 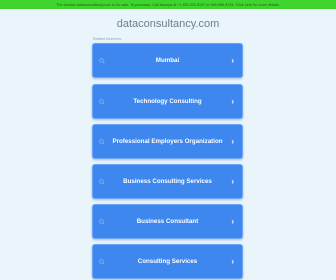 What do you see at coordinates (168, 24) in the screenshot?
I see `domain-title: dataconsultancy.com` at bounding box center [168, 24].